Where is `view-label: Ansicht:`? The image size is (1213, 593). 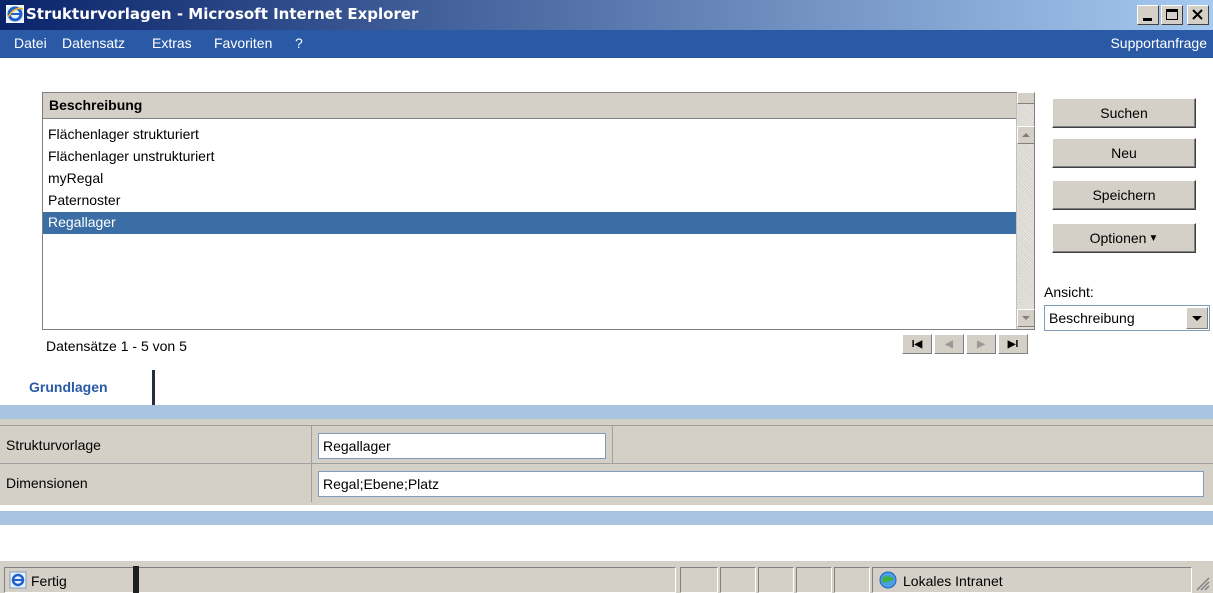
view-label: Ansicht: is located at coordinates (1069, 292).